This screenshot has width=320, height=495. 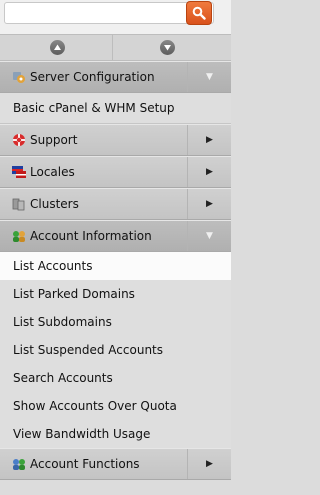 What do you see at coordinates (115, 434) in the screenshot?
I see `menu-item-view-bandwidth-usage: View Bandwidth Usage` at bounding box center [115, 434].